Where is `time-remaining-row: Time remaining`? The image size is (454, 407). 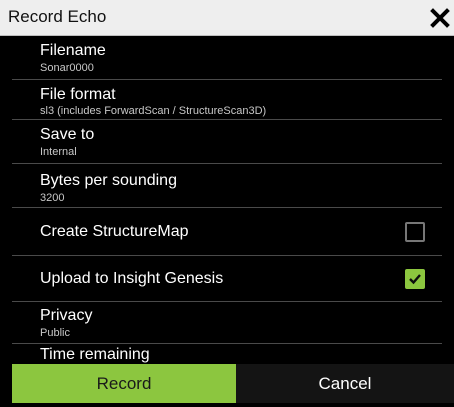
time-remaining-row: Time remaining is located at coordinates (227, 354).